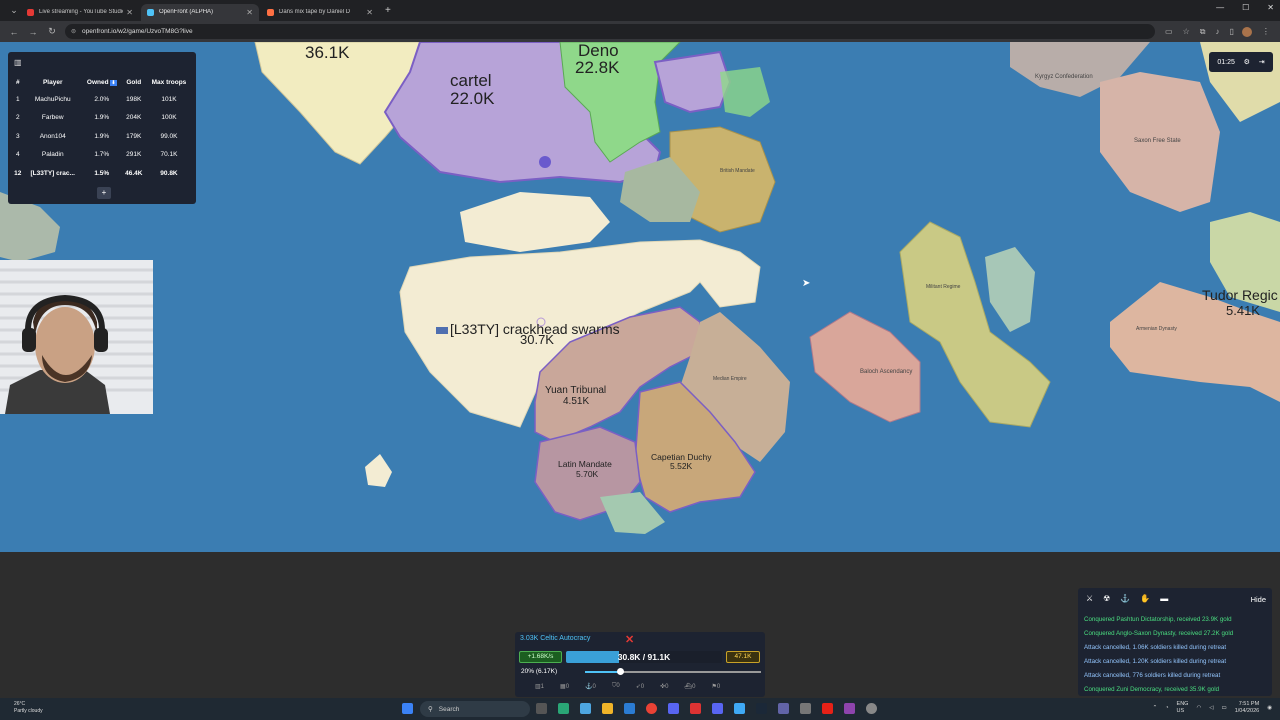 This screenshot has width=1280, height=720. What do you see at coordinates (689, 686) in the screenshot?
I see `unit-warship: ⛴0` at bounding box center [689, 686].